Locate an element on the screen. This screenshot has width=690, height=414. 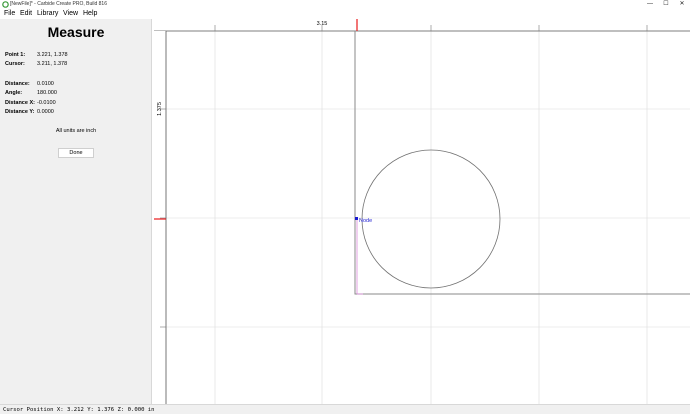
cursor-label: Cursor: is located at coordinates (15, 64).